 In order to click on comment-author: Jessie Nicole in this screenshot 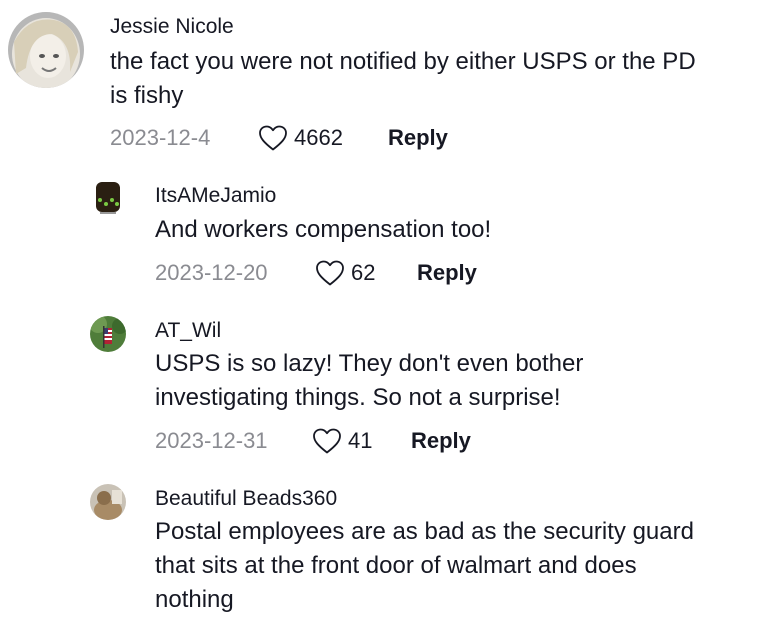, I will do `click(172, 27)`.